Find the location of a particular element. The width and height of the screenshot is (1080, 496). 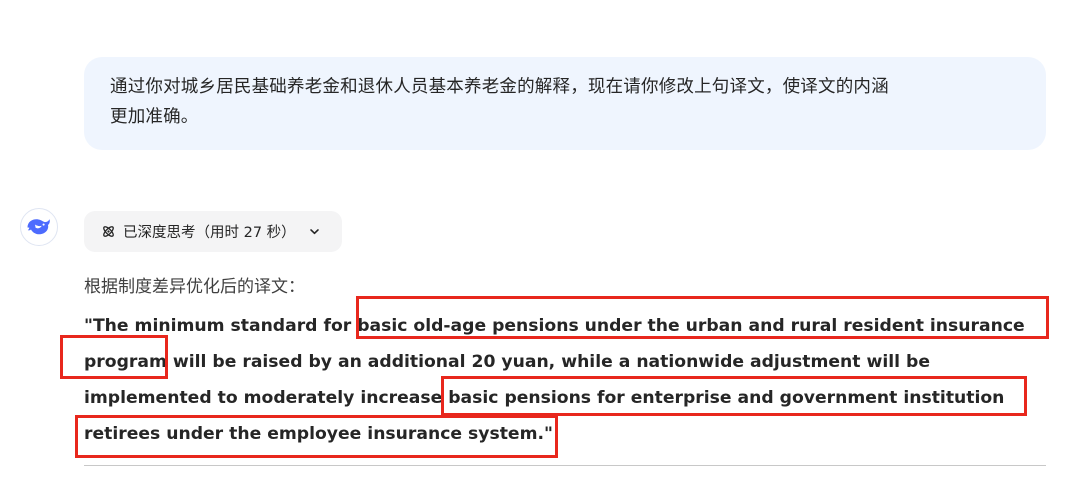

deep-think-toggle: 已深度思考（用时 27 秒） is located at coordinates (213, 231).